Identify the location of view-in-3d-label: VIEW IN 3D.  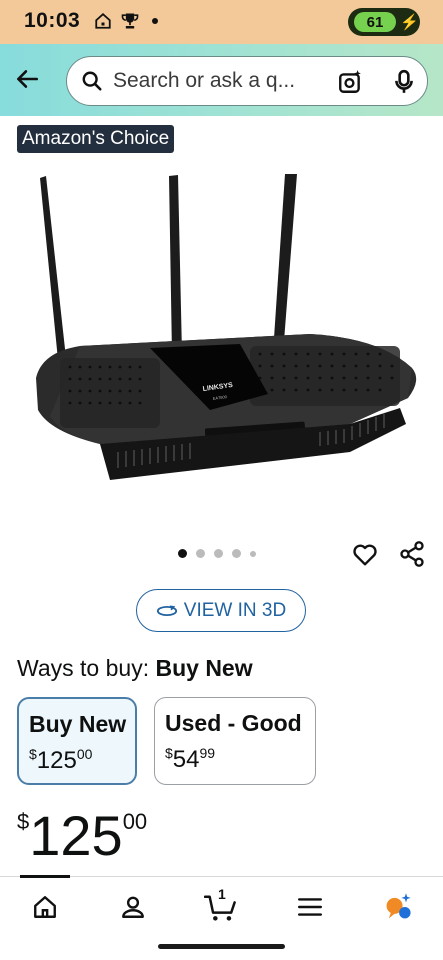
(235, 610).